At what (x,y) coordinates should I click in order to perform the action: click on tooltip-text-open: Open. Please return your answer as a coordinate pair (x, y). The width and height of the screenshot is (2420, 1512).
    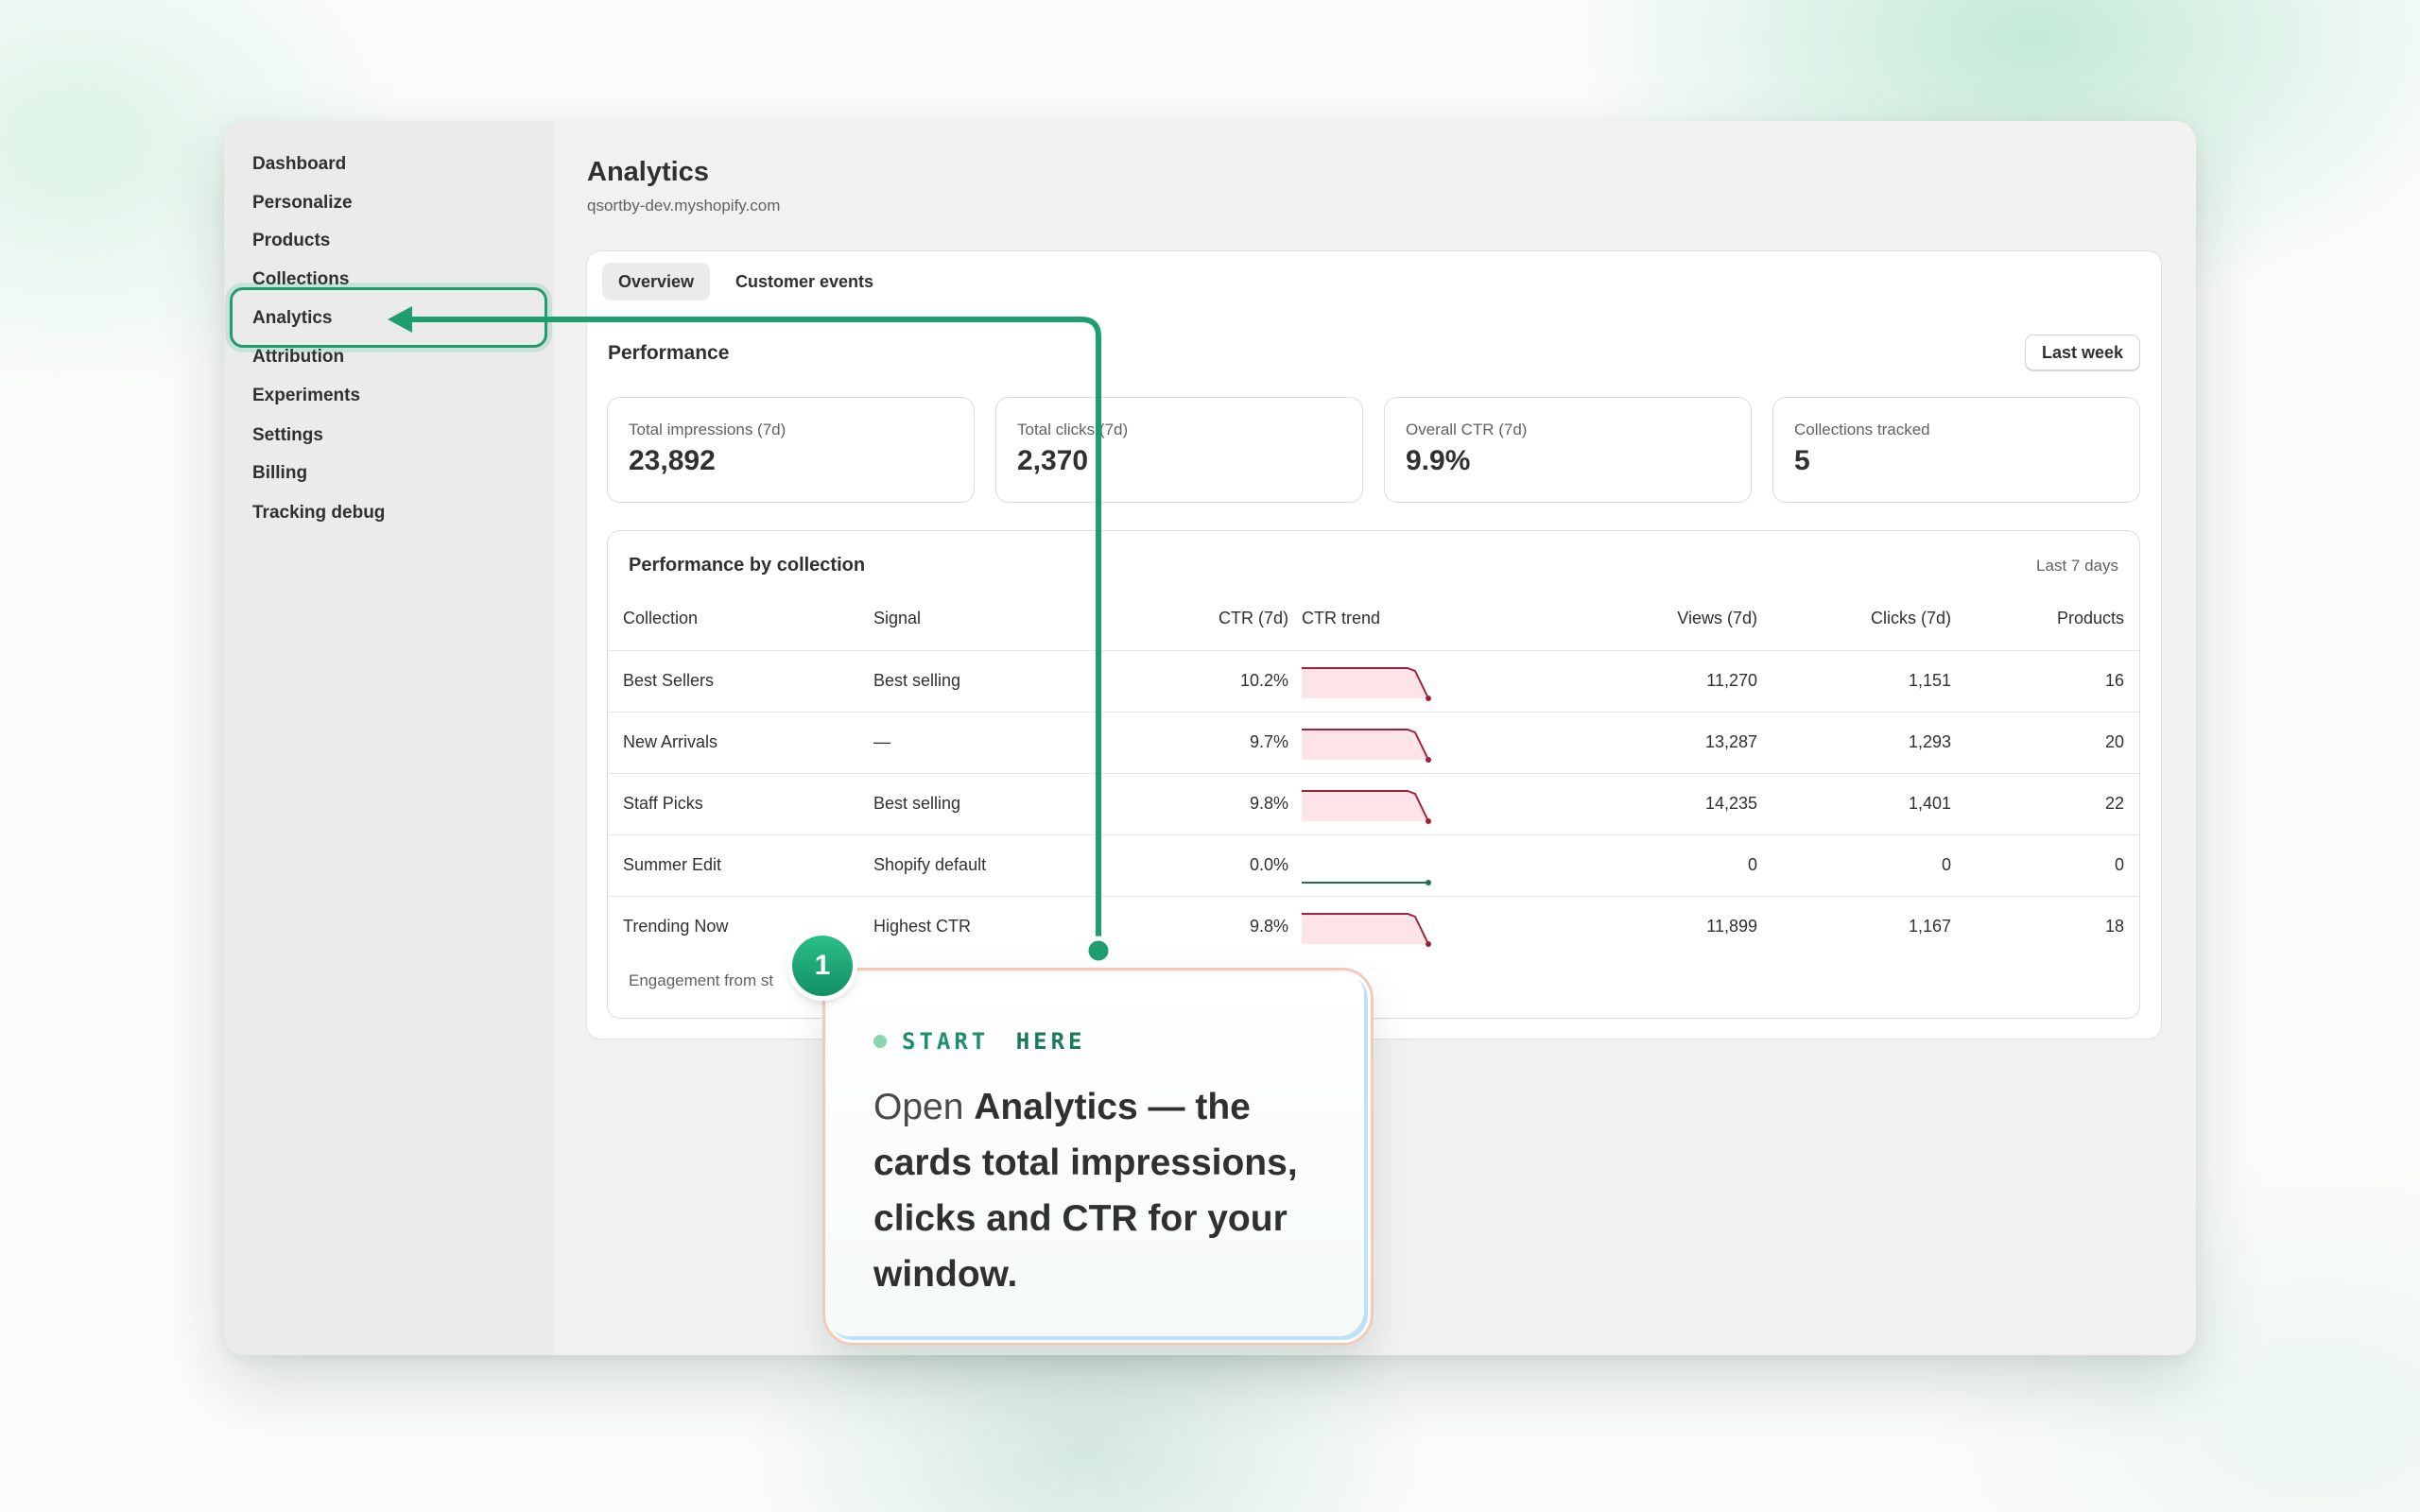
    Looking at the image, I should click on (924, 1107).